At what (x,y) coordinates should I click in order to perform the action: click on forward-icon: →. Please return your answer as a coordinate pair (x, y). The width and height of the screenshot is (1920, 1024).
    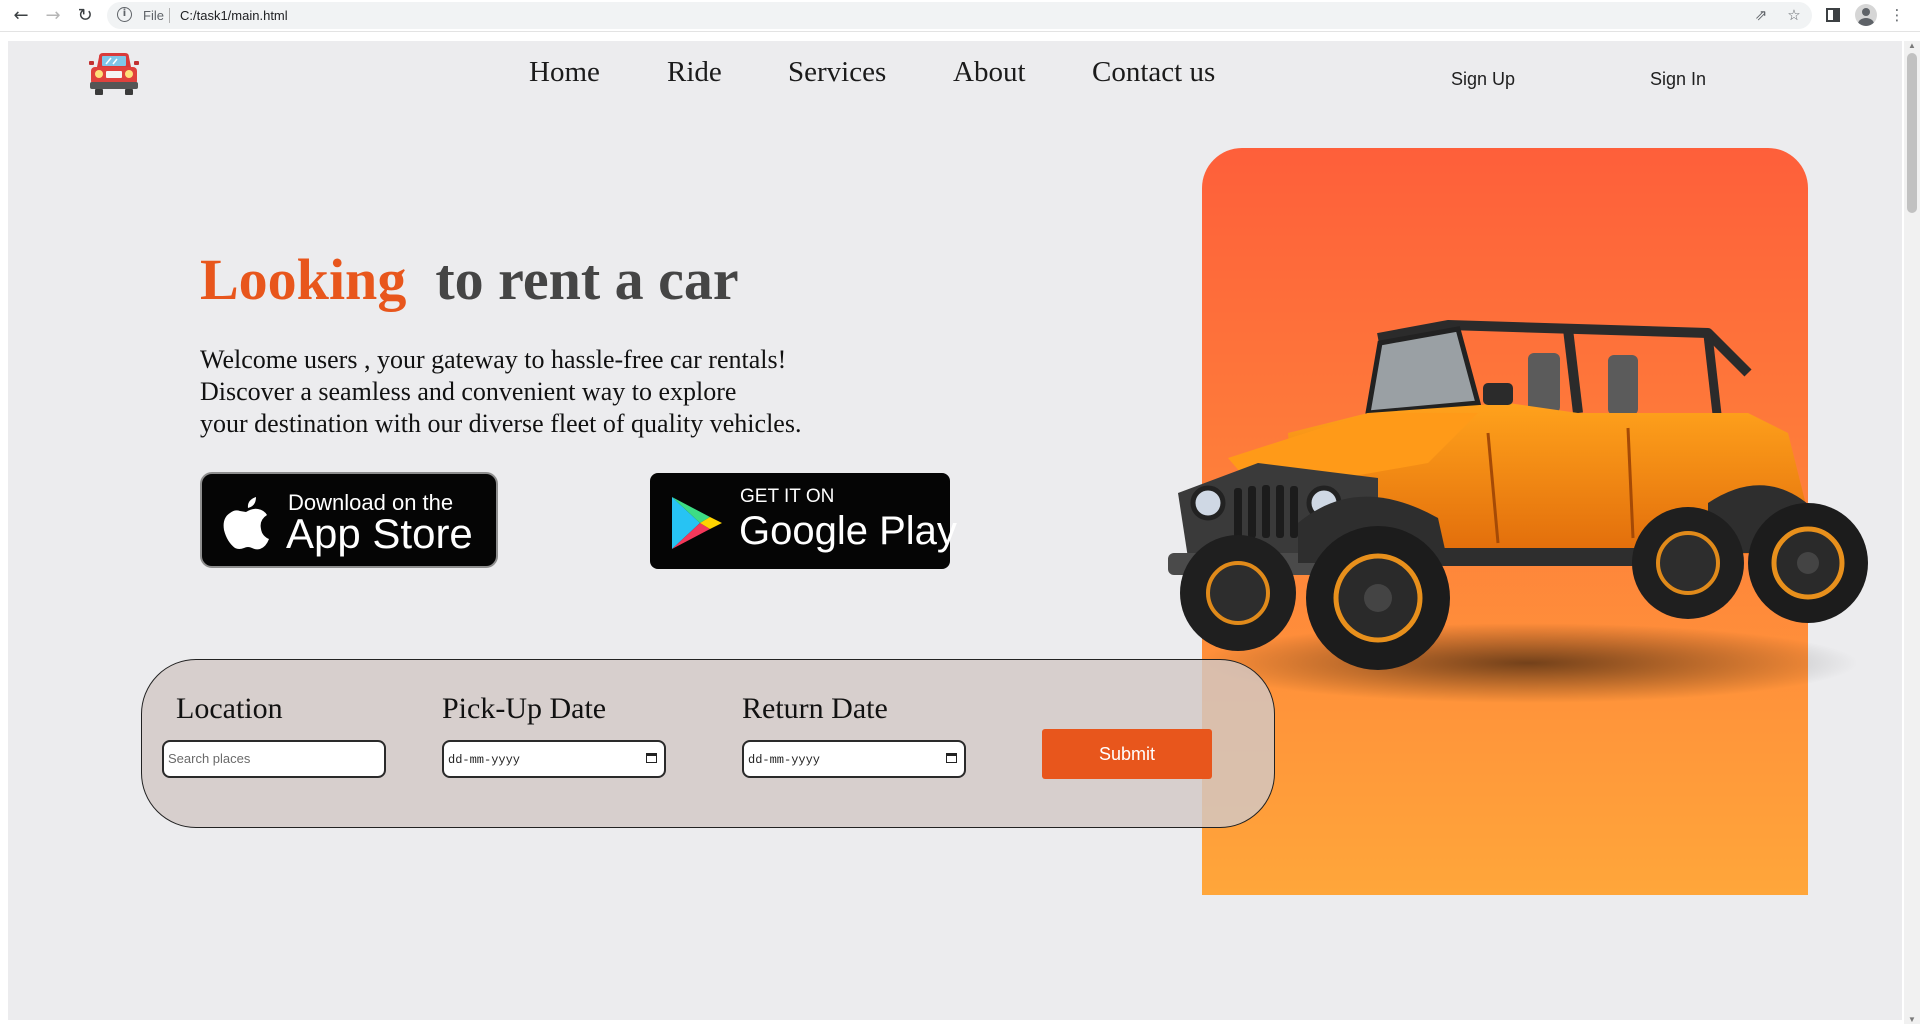
    Looking at the image, I should click on (53, 15).